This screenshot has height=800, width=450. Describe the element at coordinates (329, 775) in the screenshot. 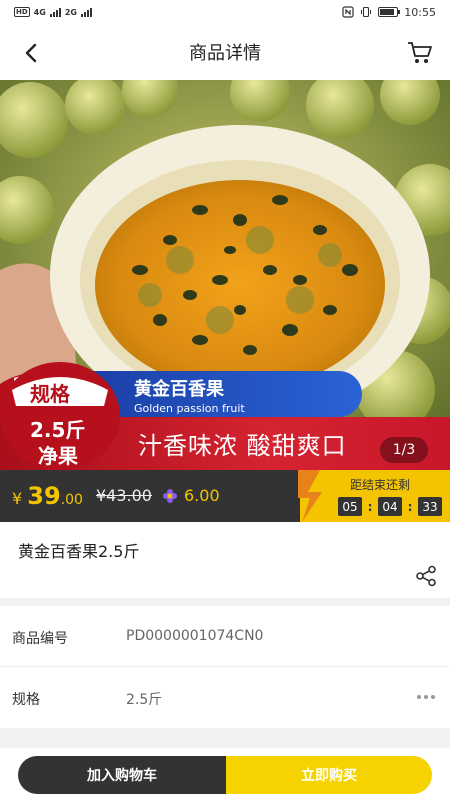

I see `buy-now-button: 立即购买` at that location.